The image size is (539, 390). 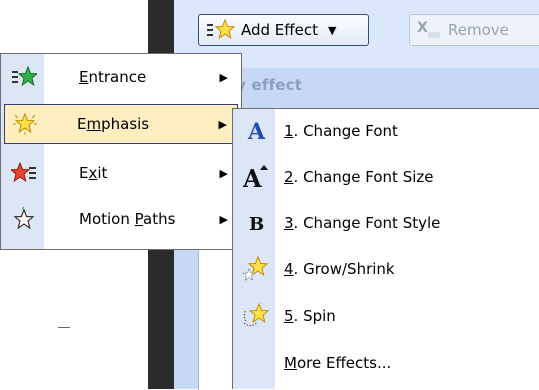 I want to click on effect-list-connector, so click(x=64, y=327).